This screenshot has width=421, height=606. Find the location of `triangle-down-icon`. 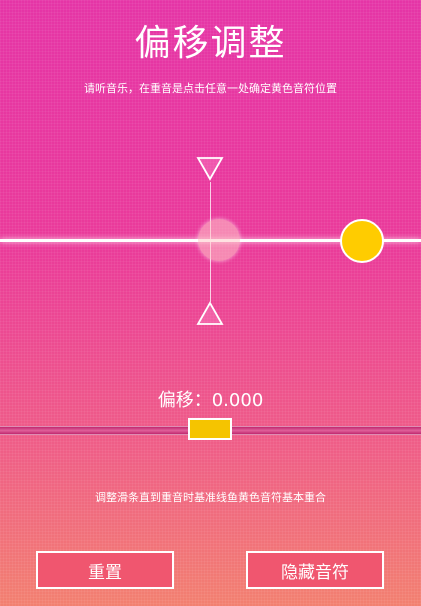

triangle-down-icon is located at coordinates (210, 169).